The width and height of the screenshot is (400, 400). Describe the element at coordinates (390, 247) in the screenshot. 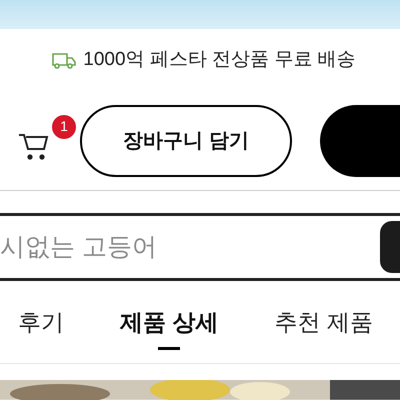

I see `search-button` at that location.